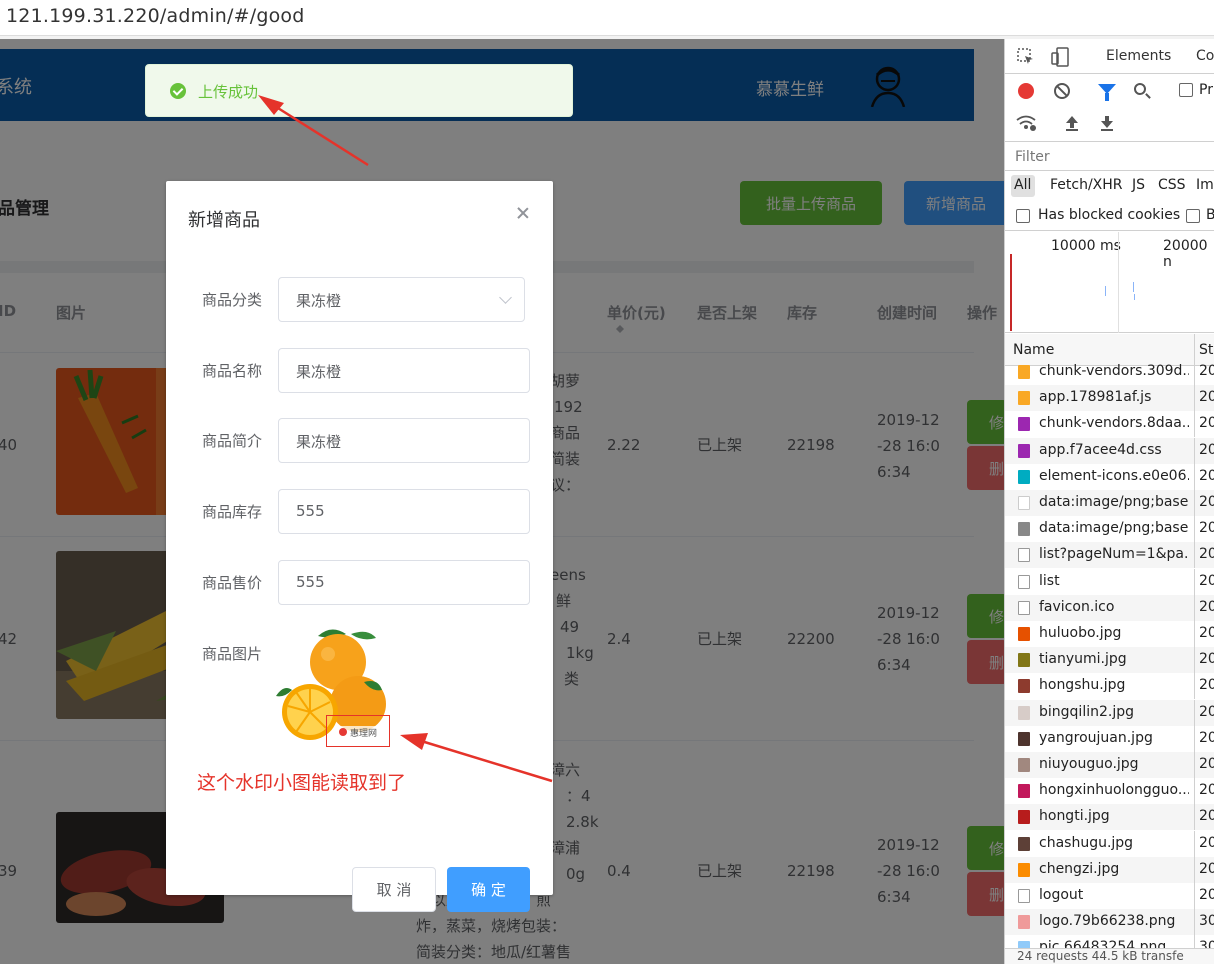 This screenshot has height=964, width=1214. I want to click on name-input: 果冻橙, so click(404, 370).